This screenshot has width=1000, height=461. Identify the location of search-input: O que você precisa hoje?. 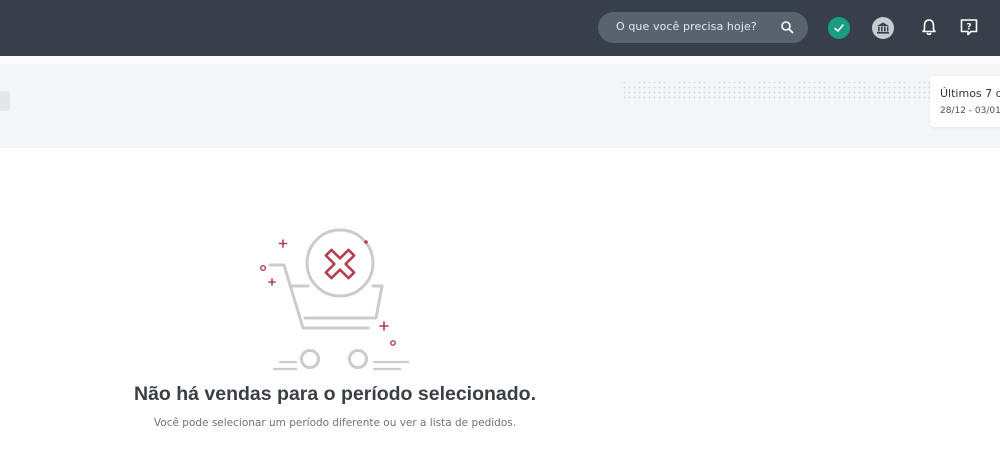
(703, 27).